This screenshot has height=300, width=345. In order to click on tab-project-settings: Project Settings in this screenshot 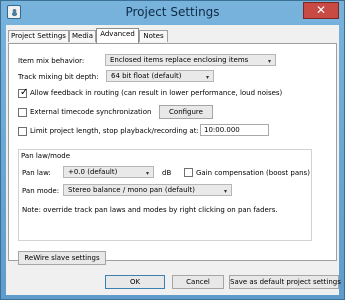, I will do `click(38, 36)`.